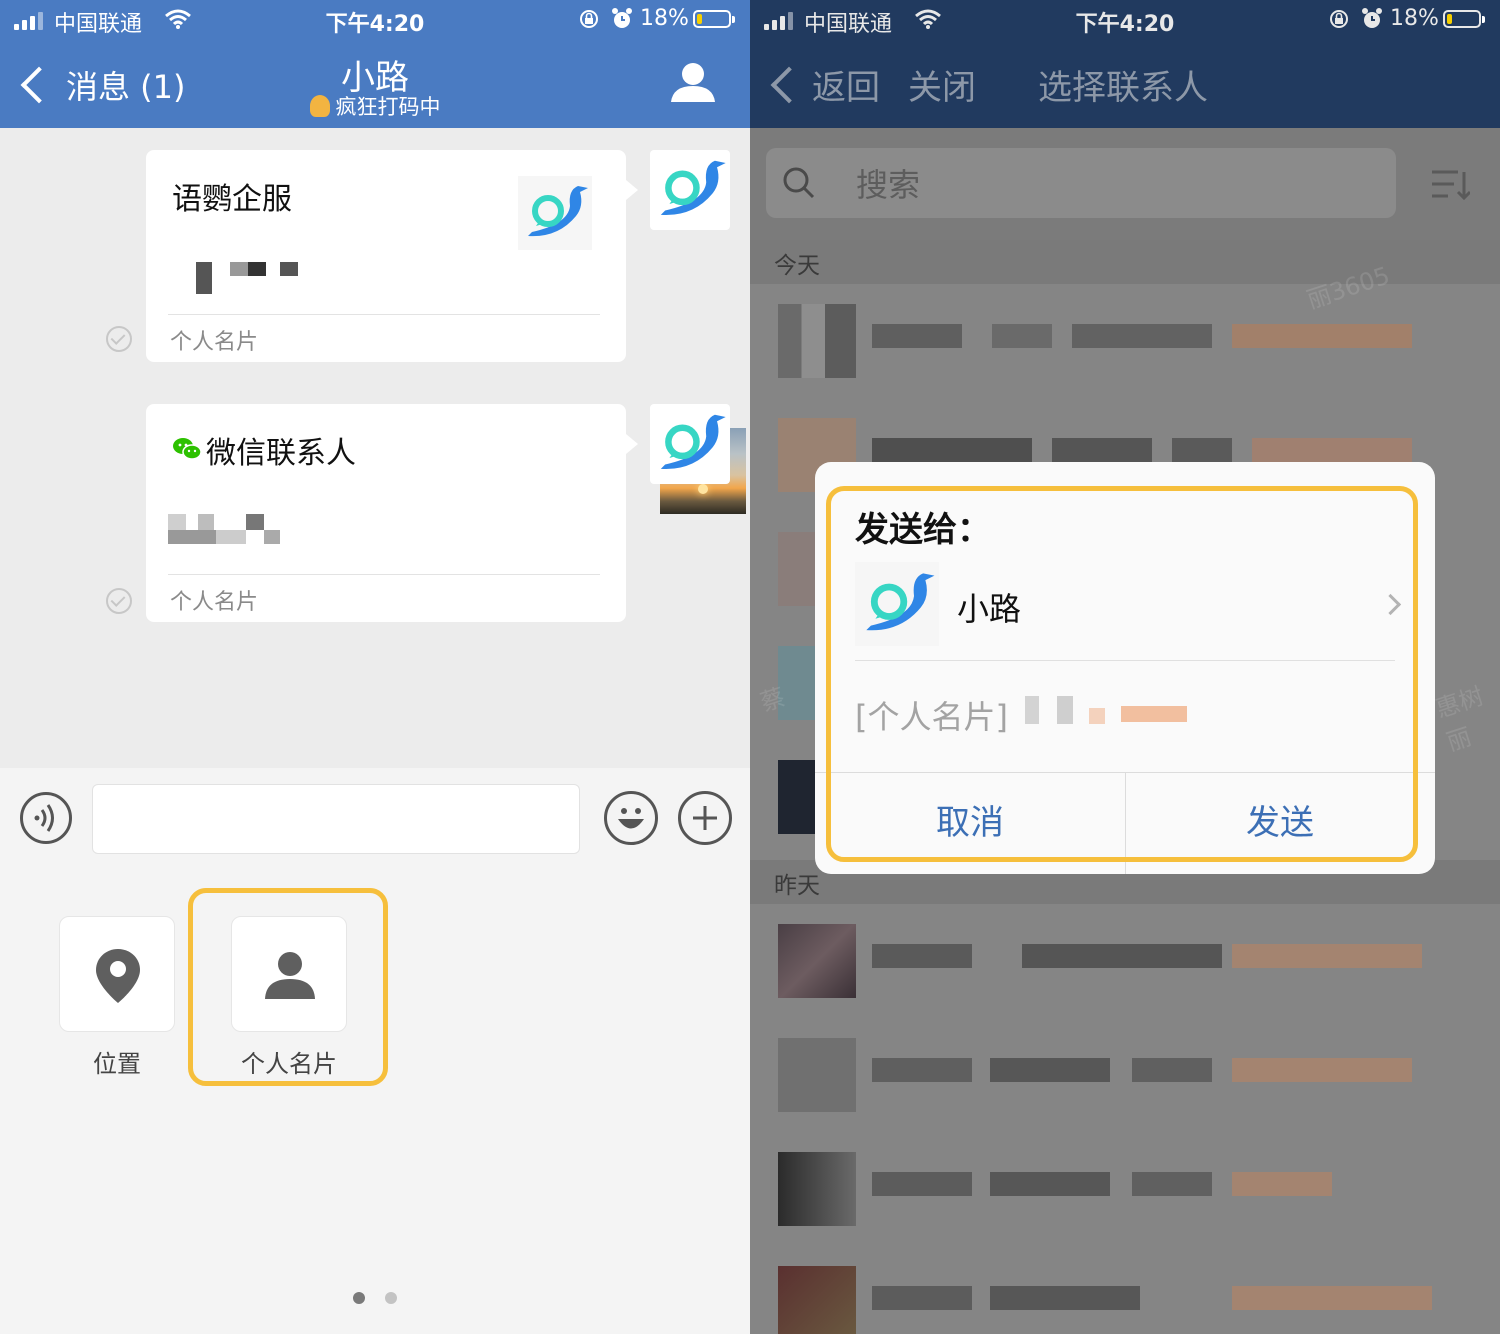 The height and width of the screenshot is (1334, 1500). I want to click on sort-icon, so click(1450, 185).